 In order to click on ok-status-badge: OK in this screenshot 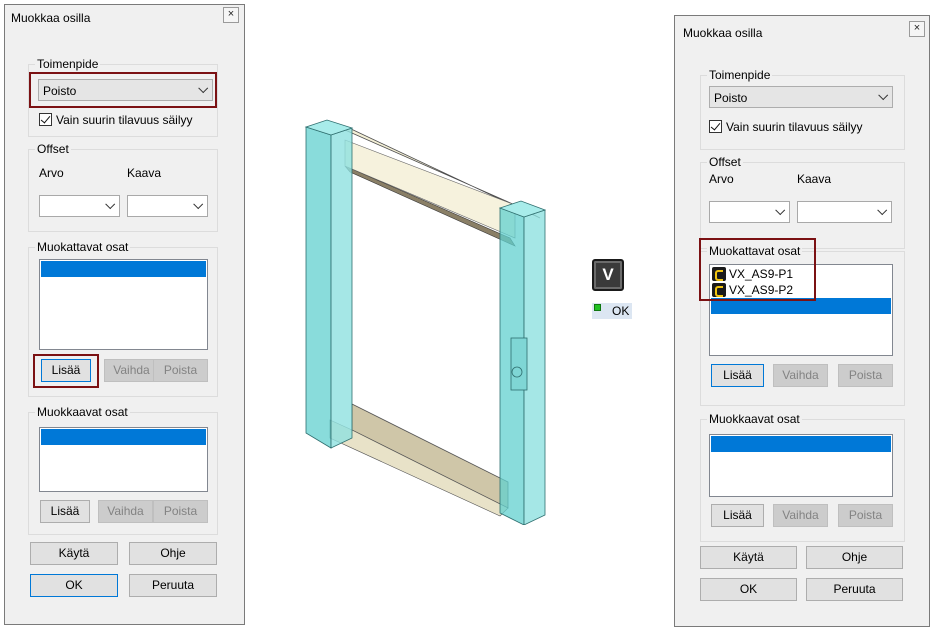, I will do `click(612, 311)`.